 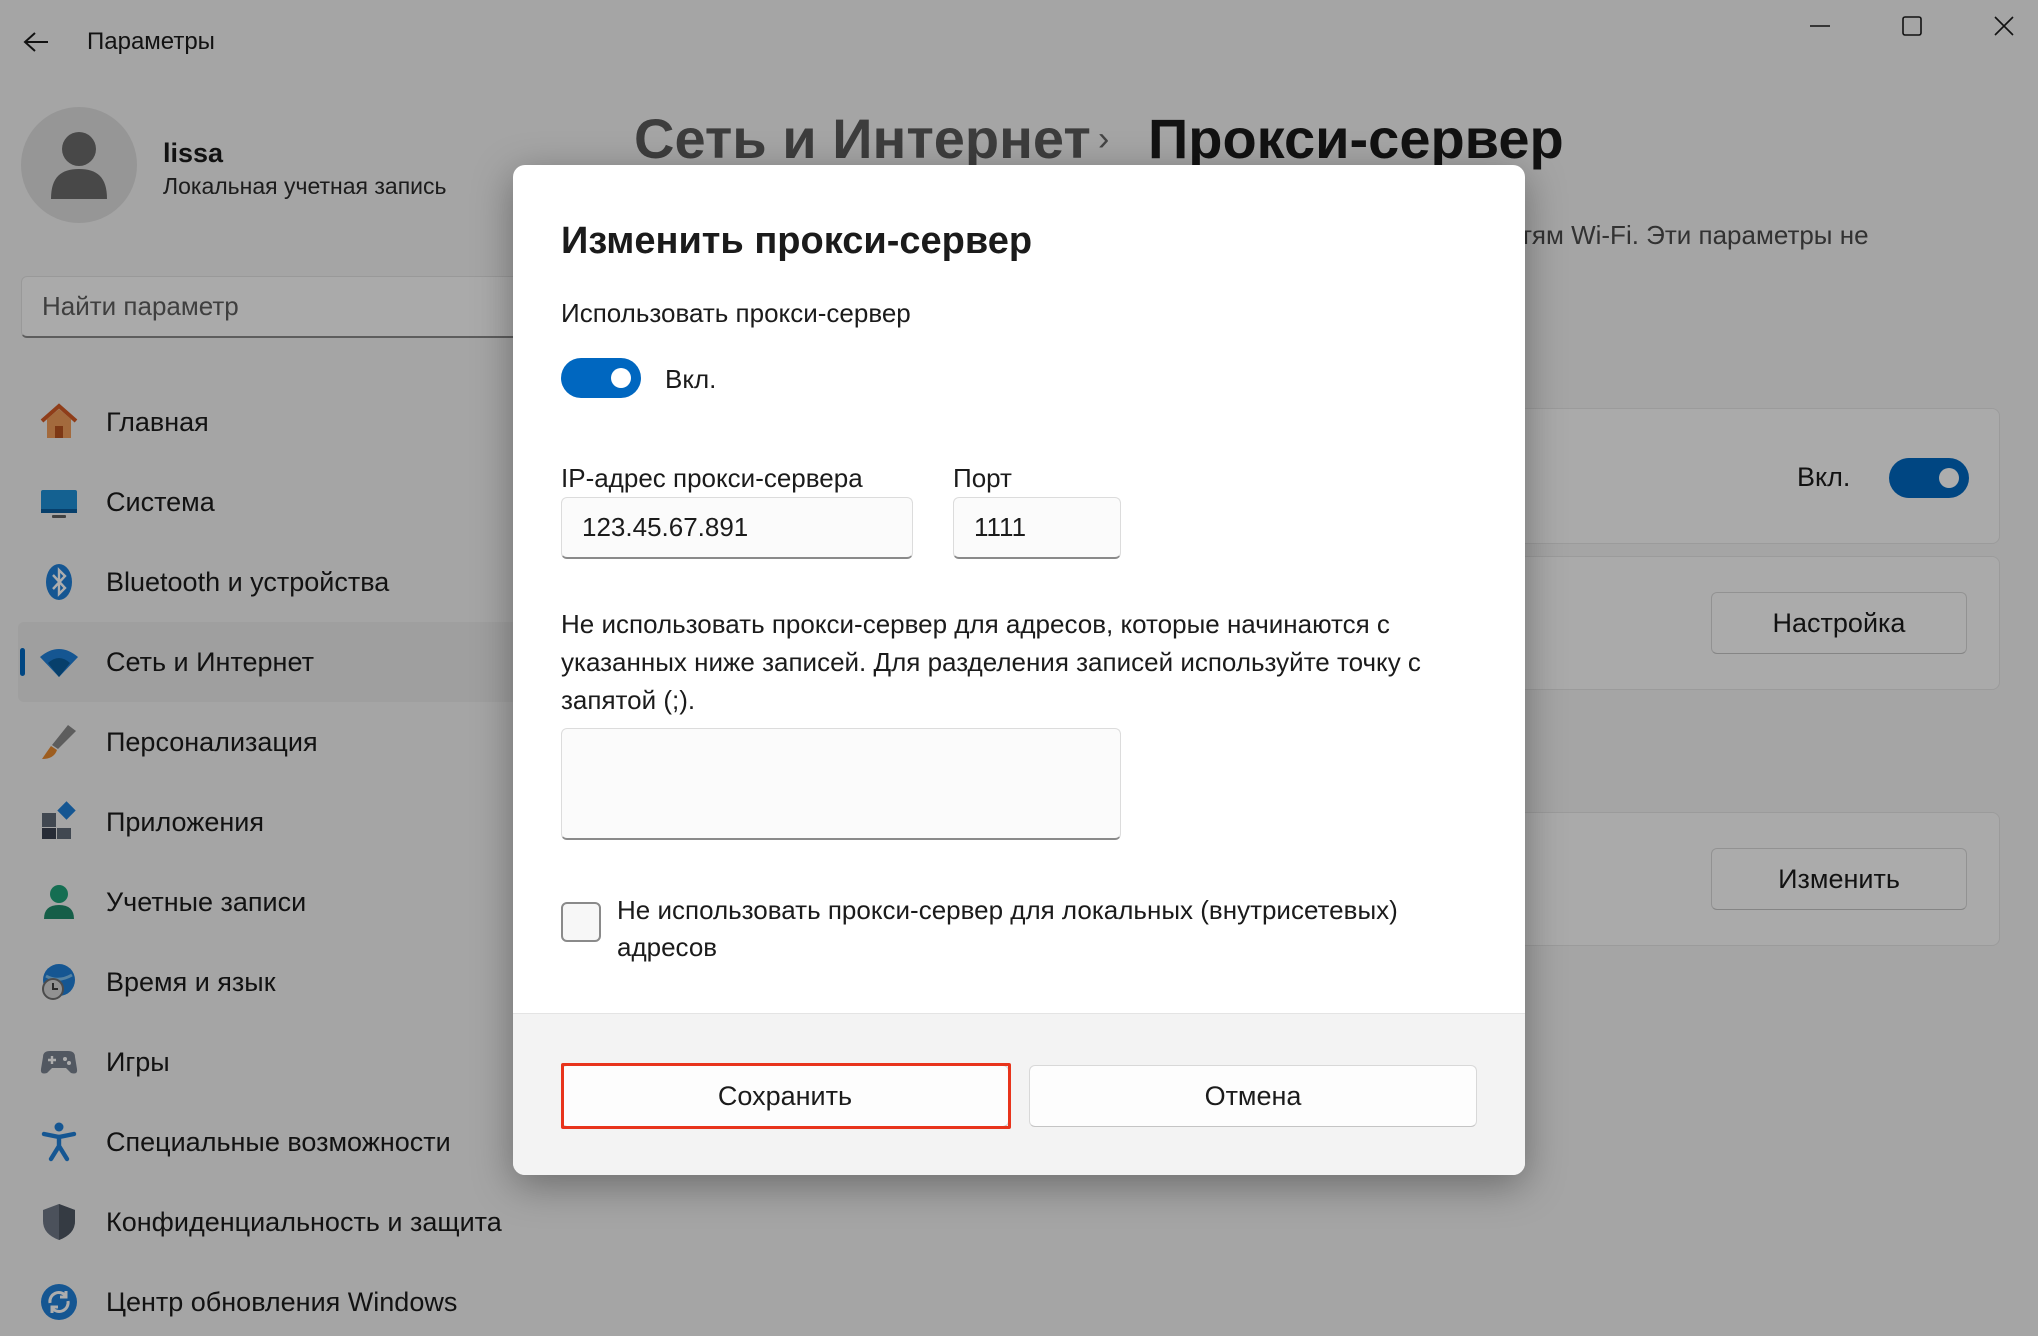 What do you see at coordinates (785, 1096) in the screenshot?
I see `save-button: Сохранить` at bounding box center [785, 1096].